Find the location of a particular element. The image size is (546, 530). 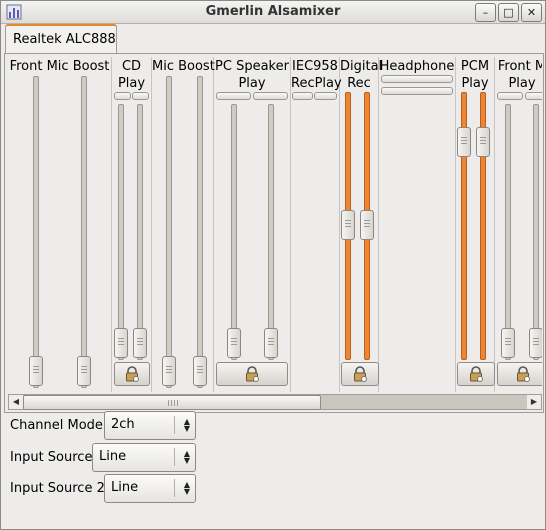

window-title: Gmerlin Alsamixer is located at coordinates (273, 11).